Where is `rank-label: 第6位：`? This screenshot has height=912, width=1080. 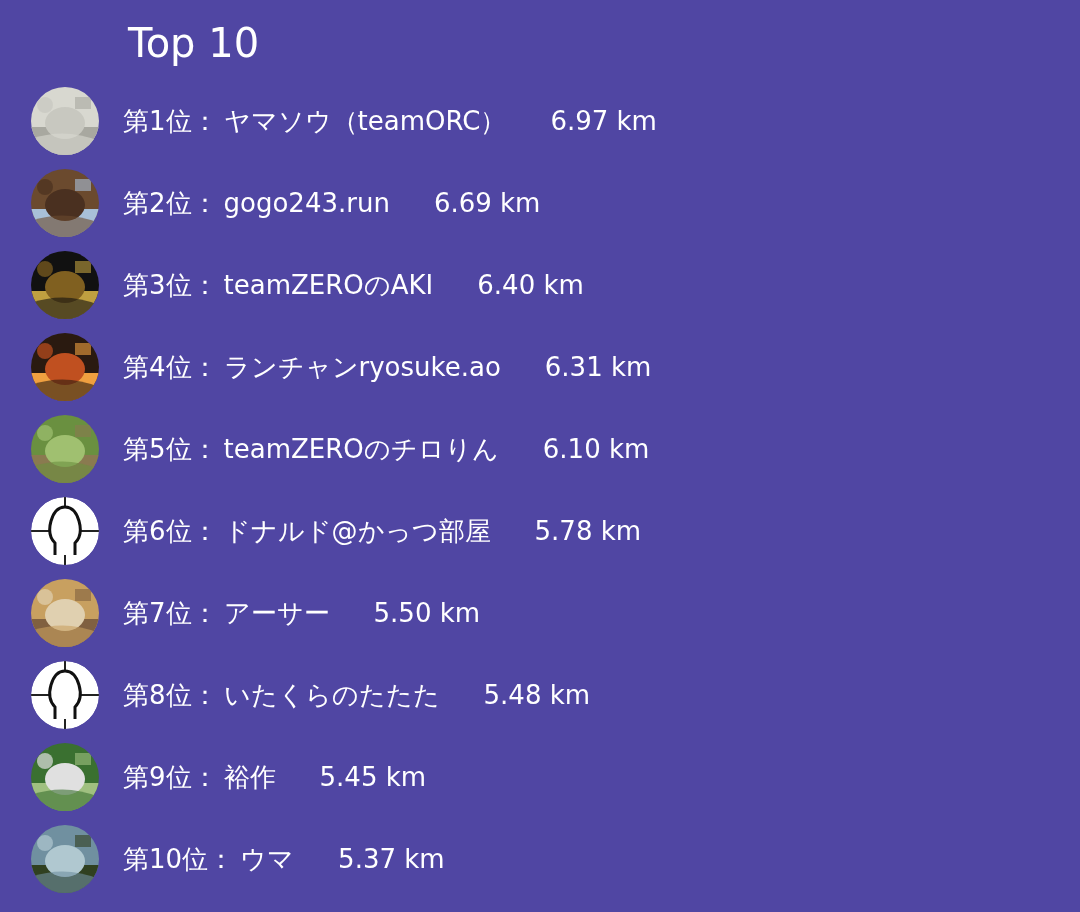 rank-label: 第6位： is located at coordinates (170, 531).